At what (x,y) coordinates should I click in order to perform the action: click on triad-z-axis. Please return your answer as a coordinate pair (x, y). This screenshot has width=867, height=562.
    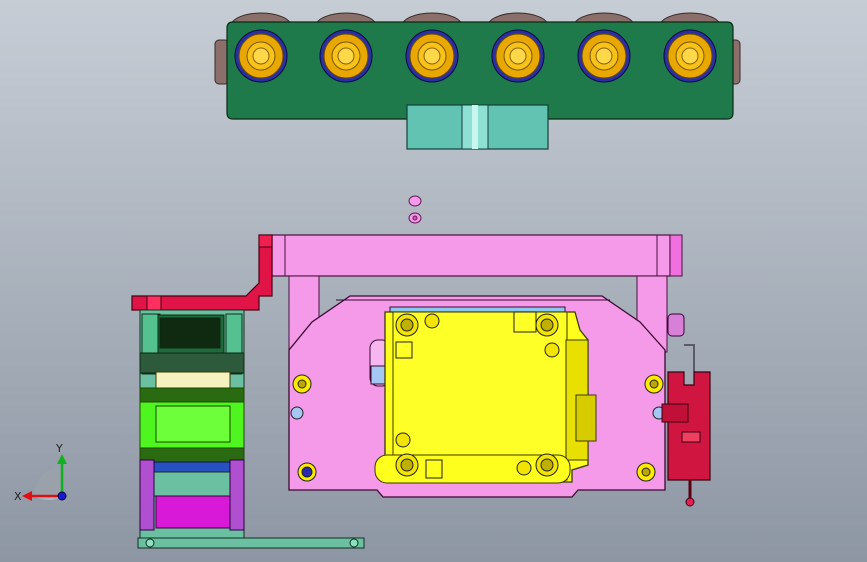
    Looking at the image, I should click on (62, 496).